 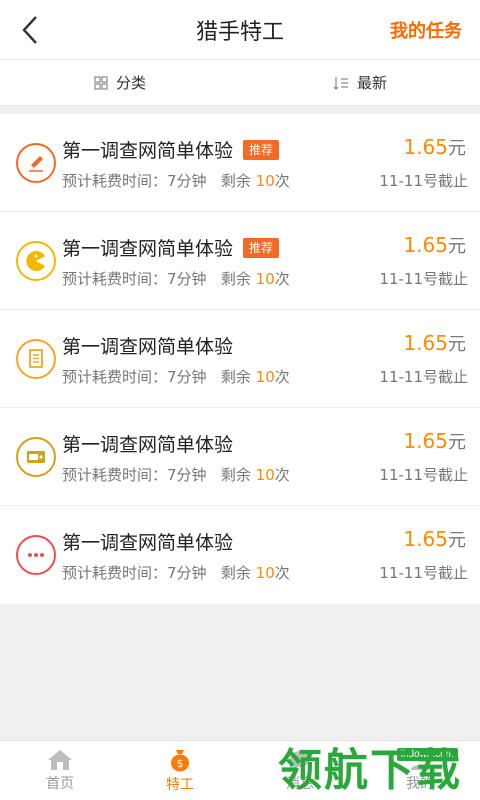 What do you see at coordinates (36, 359) in the screenshot?
I see `document-icon` at bounding box center [36, 359].